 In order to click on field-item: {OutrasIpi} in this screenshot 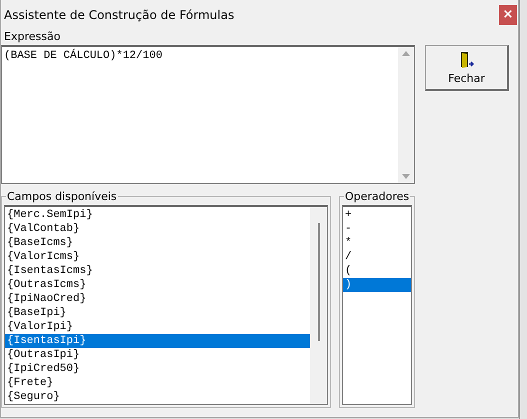, I will do `click(157, 355)`.